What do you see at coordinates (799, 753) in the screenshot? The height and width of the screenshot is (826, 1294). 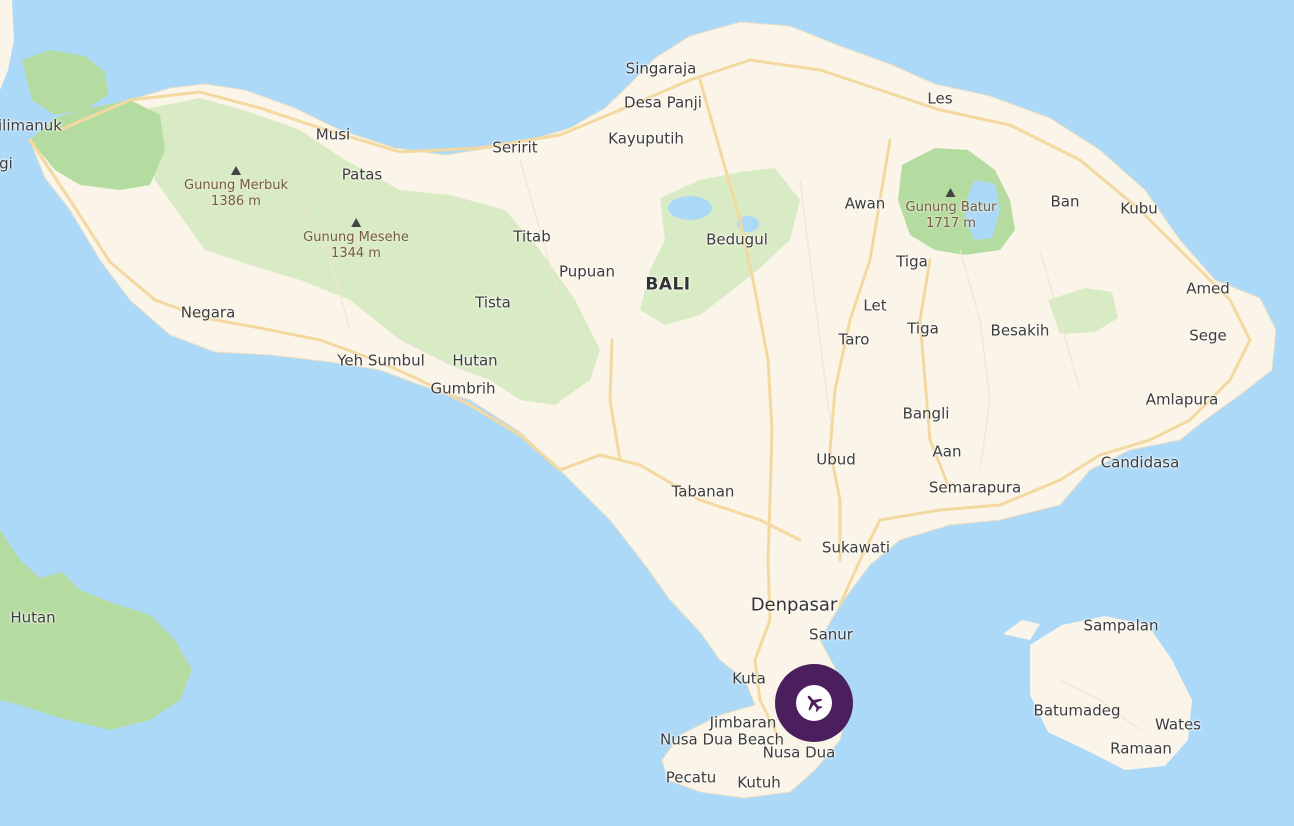 I see `place-label-nusa-dua: Nusa Dua` at bounding box center [799, 753].